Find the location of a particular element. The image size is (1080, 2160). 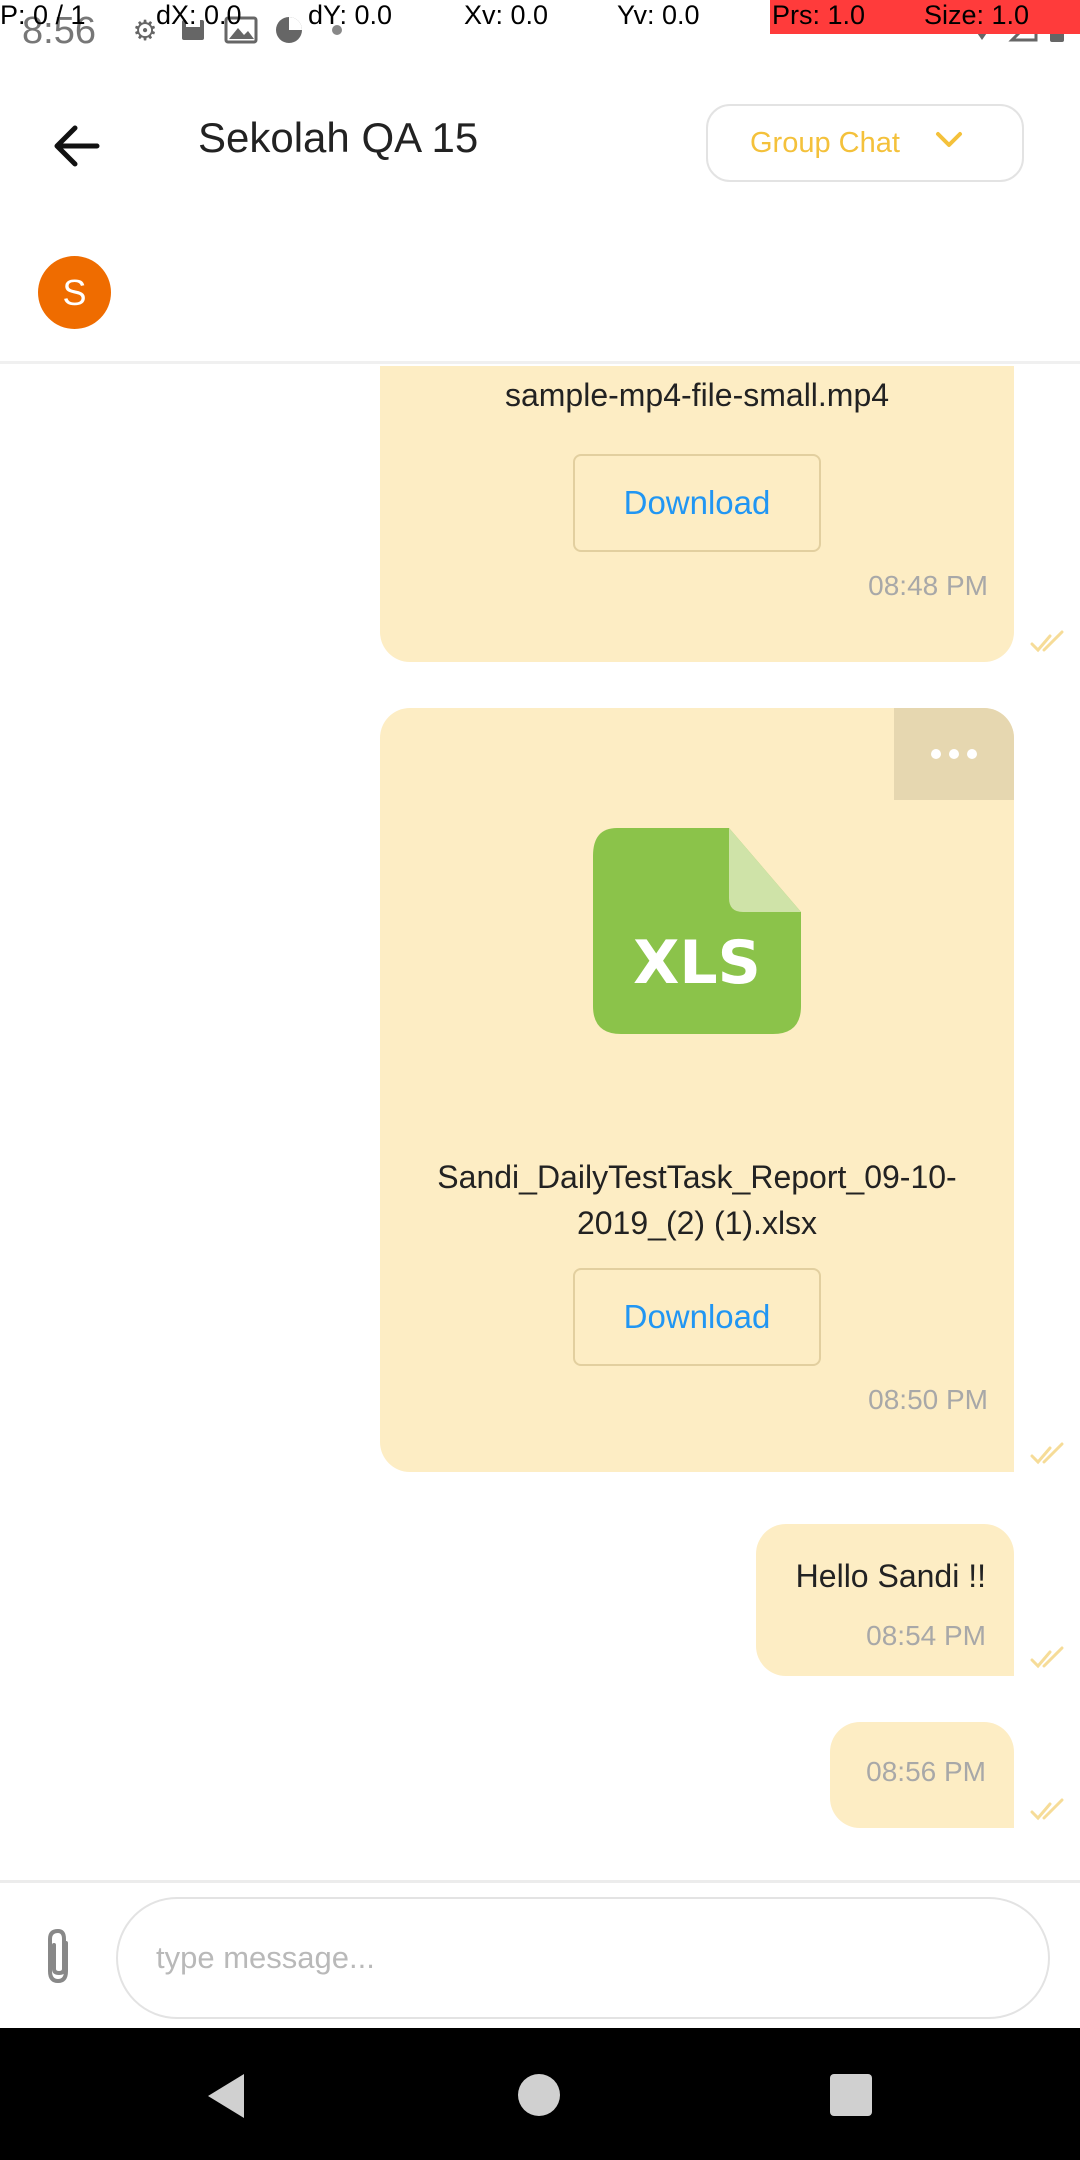

message-time: 08:48 PM is located at coordinates (928, 585).